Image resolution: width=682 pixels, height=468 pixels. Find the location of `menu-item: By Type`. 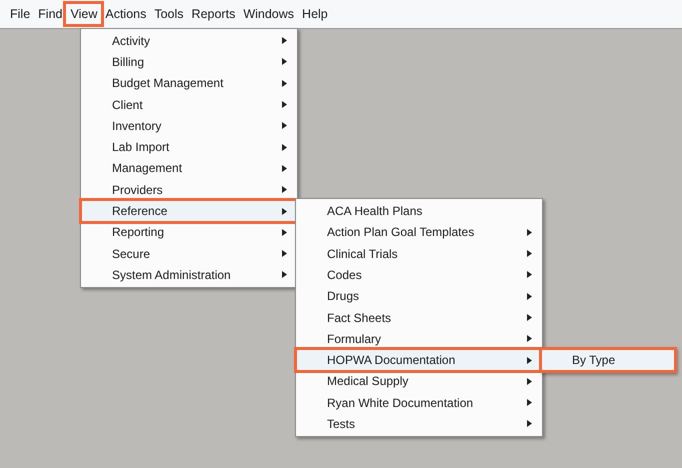

menu-item: By Type is located at coordinates (608, 360).